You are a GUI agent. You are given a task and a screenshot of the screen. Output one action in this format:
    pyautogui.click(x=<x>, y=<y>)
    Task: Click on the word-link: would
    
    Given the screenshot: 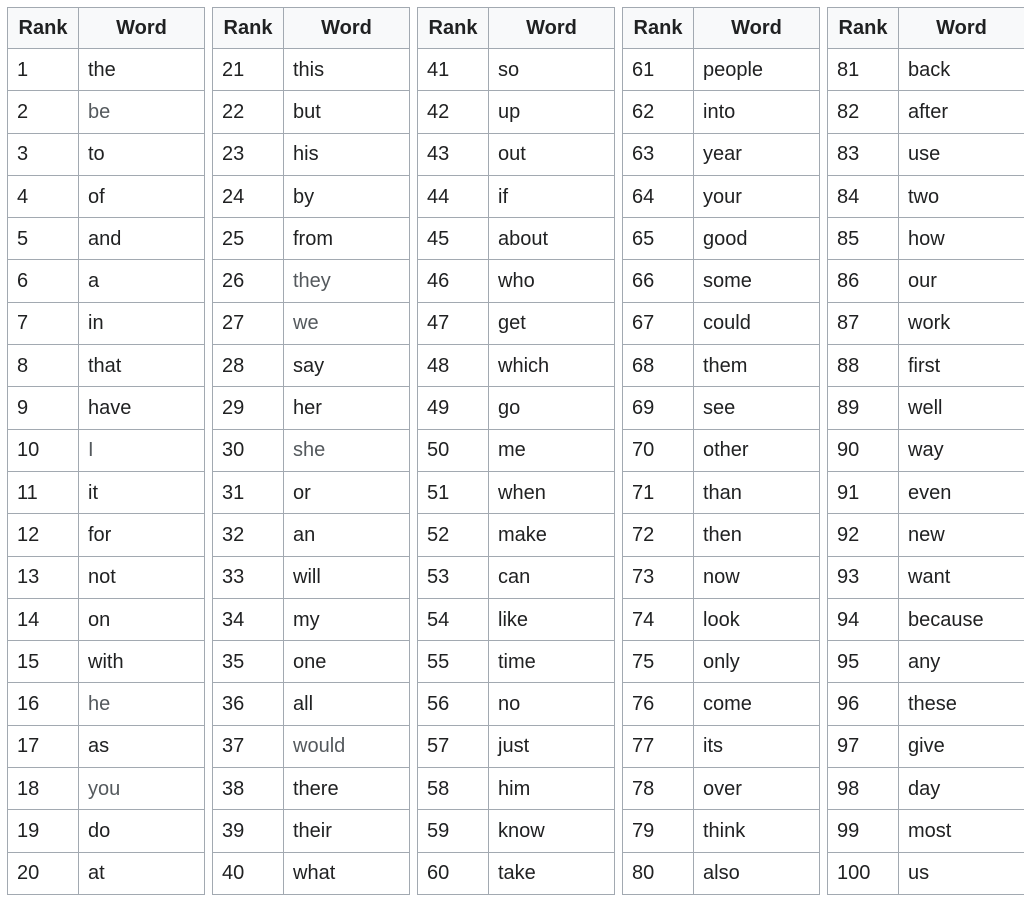 What is the action you would take?
    pyautogui.click(x=346, y=746)
    